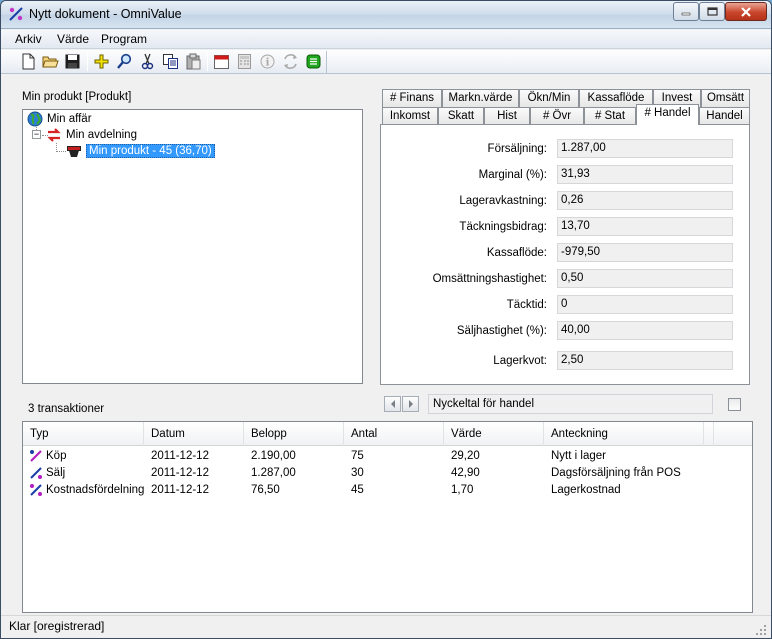  I want to click on paste-icon, so click(193, 61).